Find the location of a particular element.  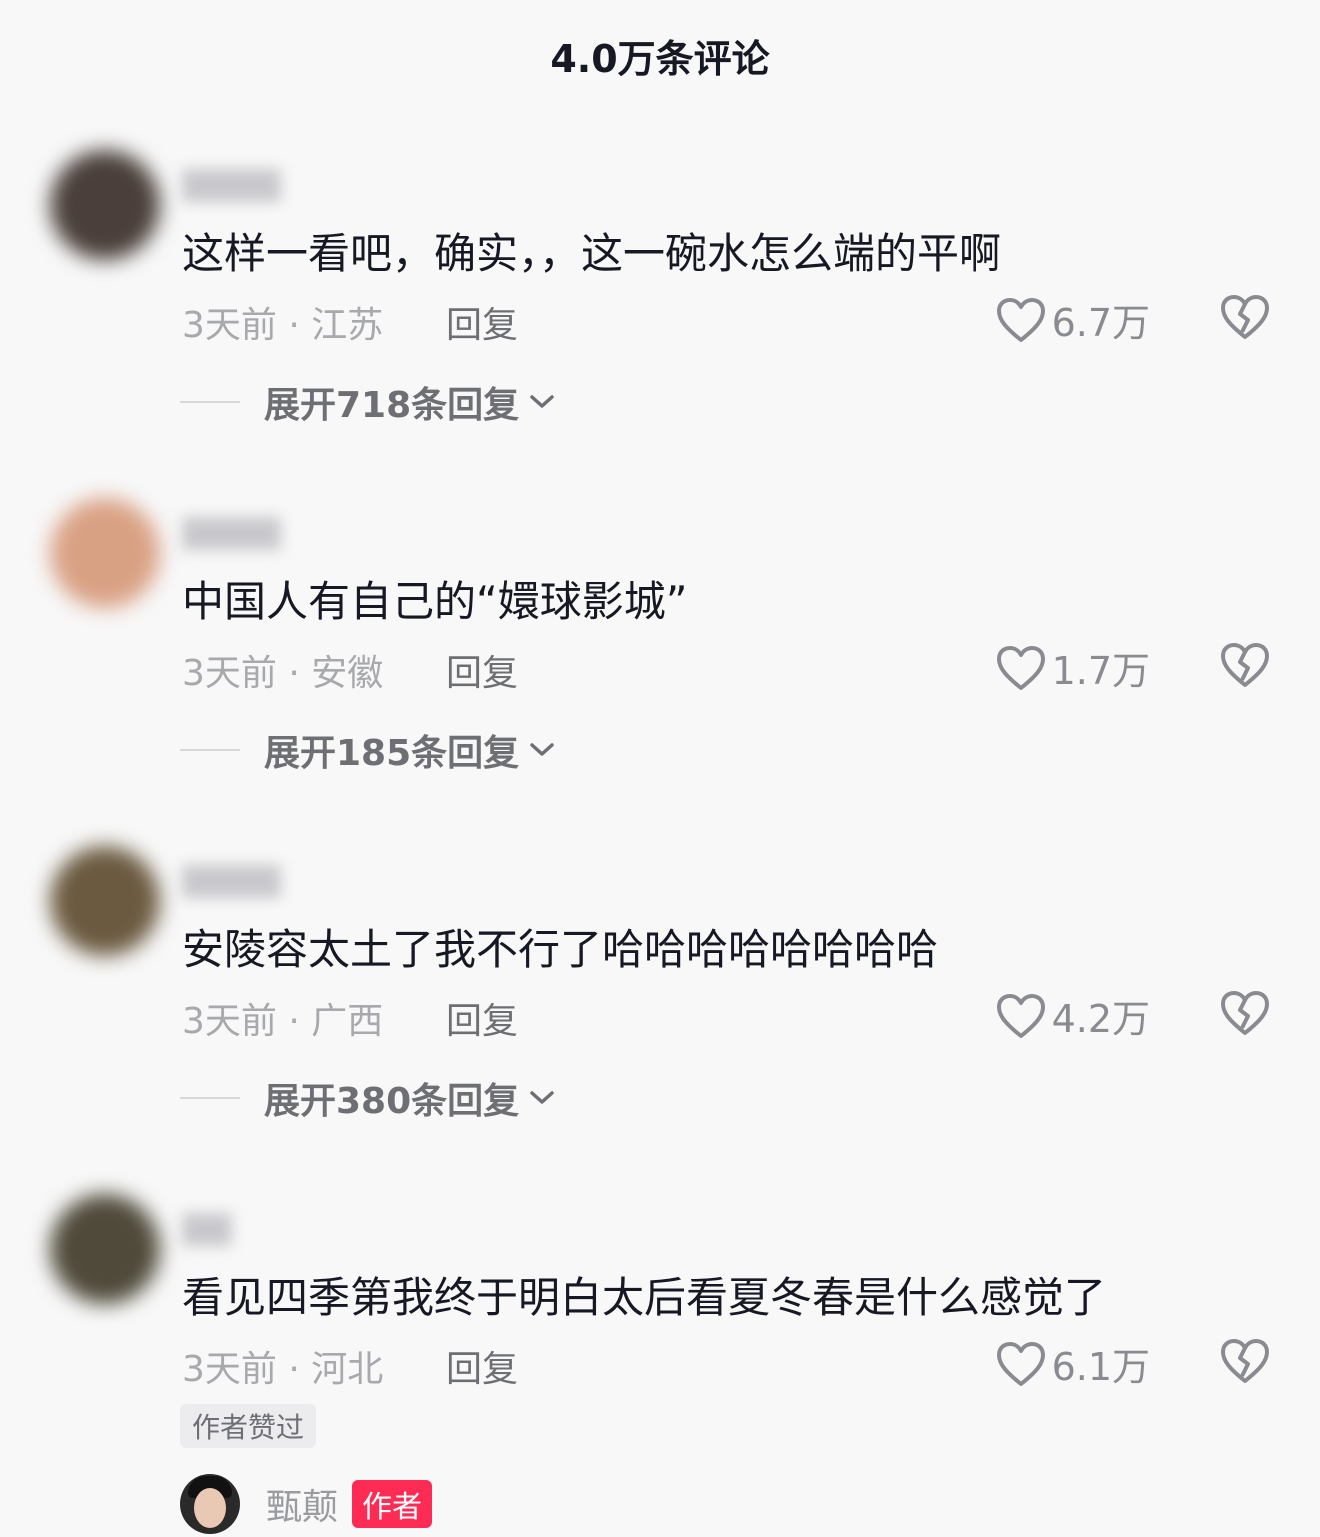

like-button: 1.7万 is located at coordinates (1073, 667).